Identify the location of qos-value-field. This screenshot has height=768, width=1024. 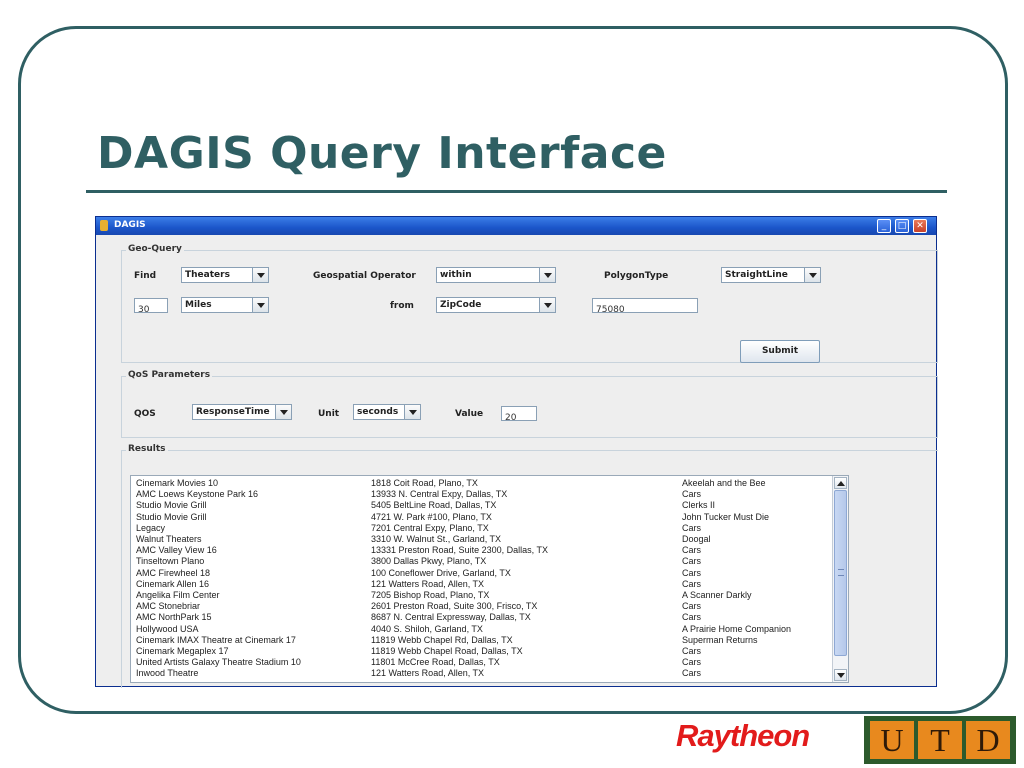
(519, 415).